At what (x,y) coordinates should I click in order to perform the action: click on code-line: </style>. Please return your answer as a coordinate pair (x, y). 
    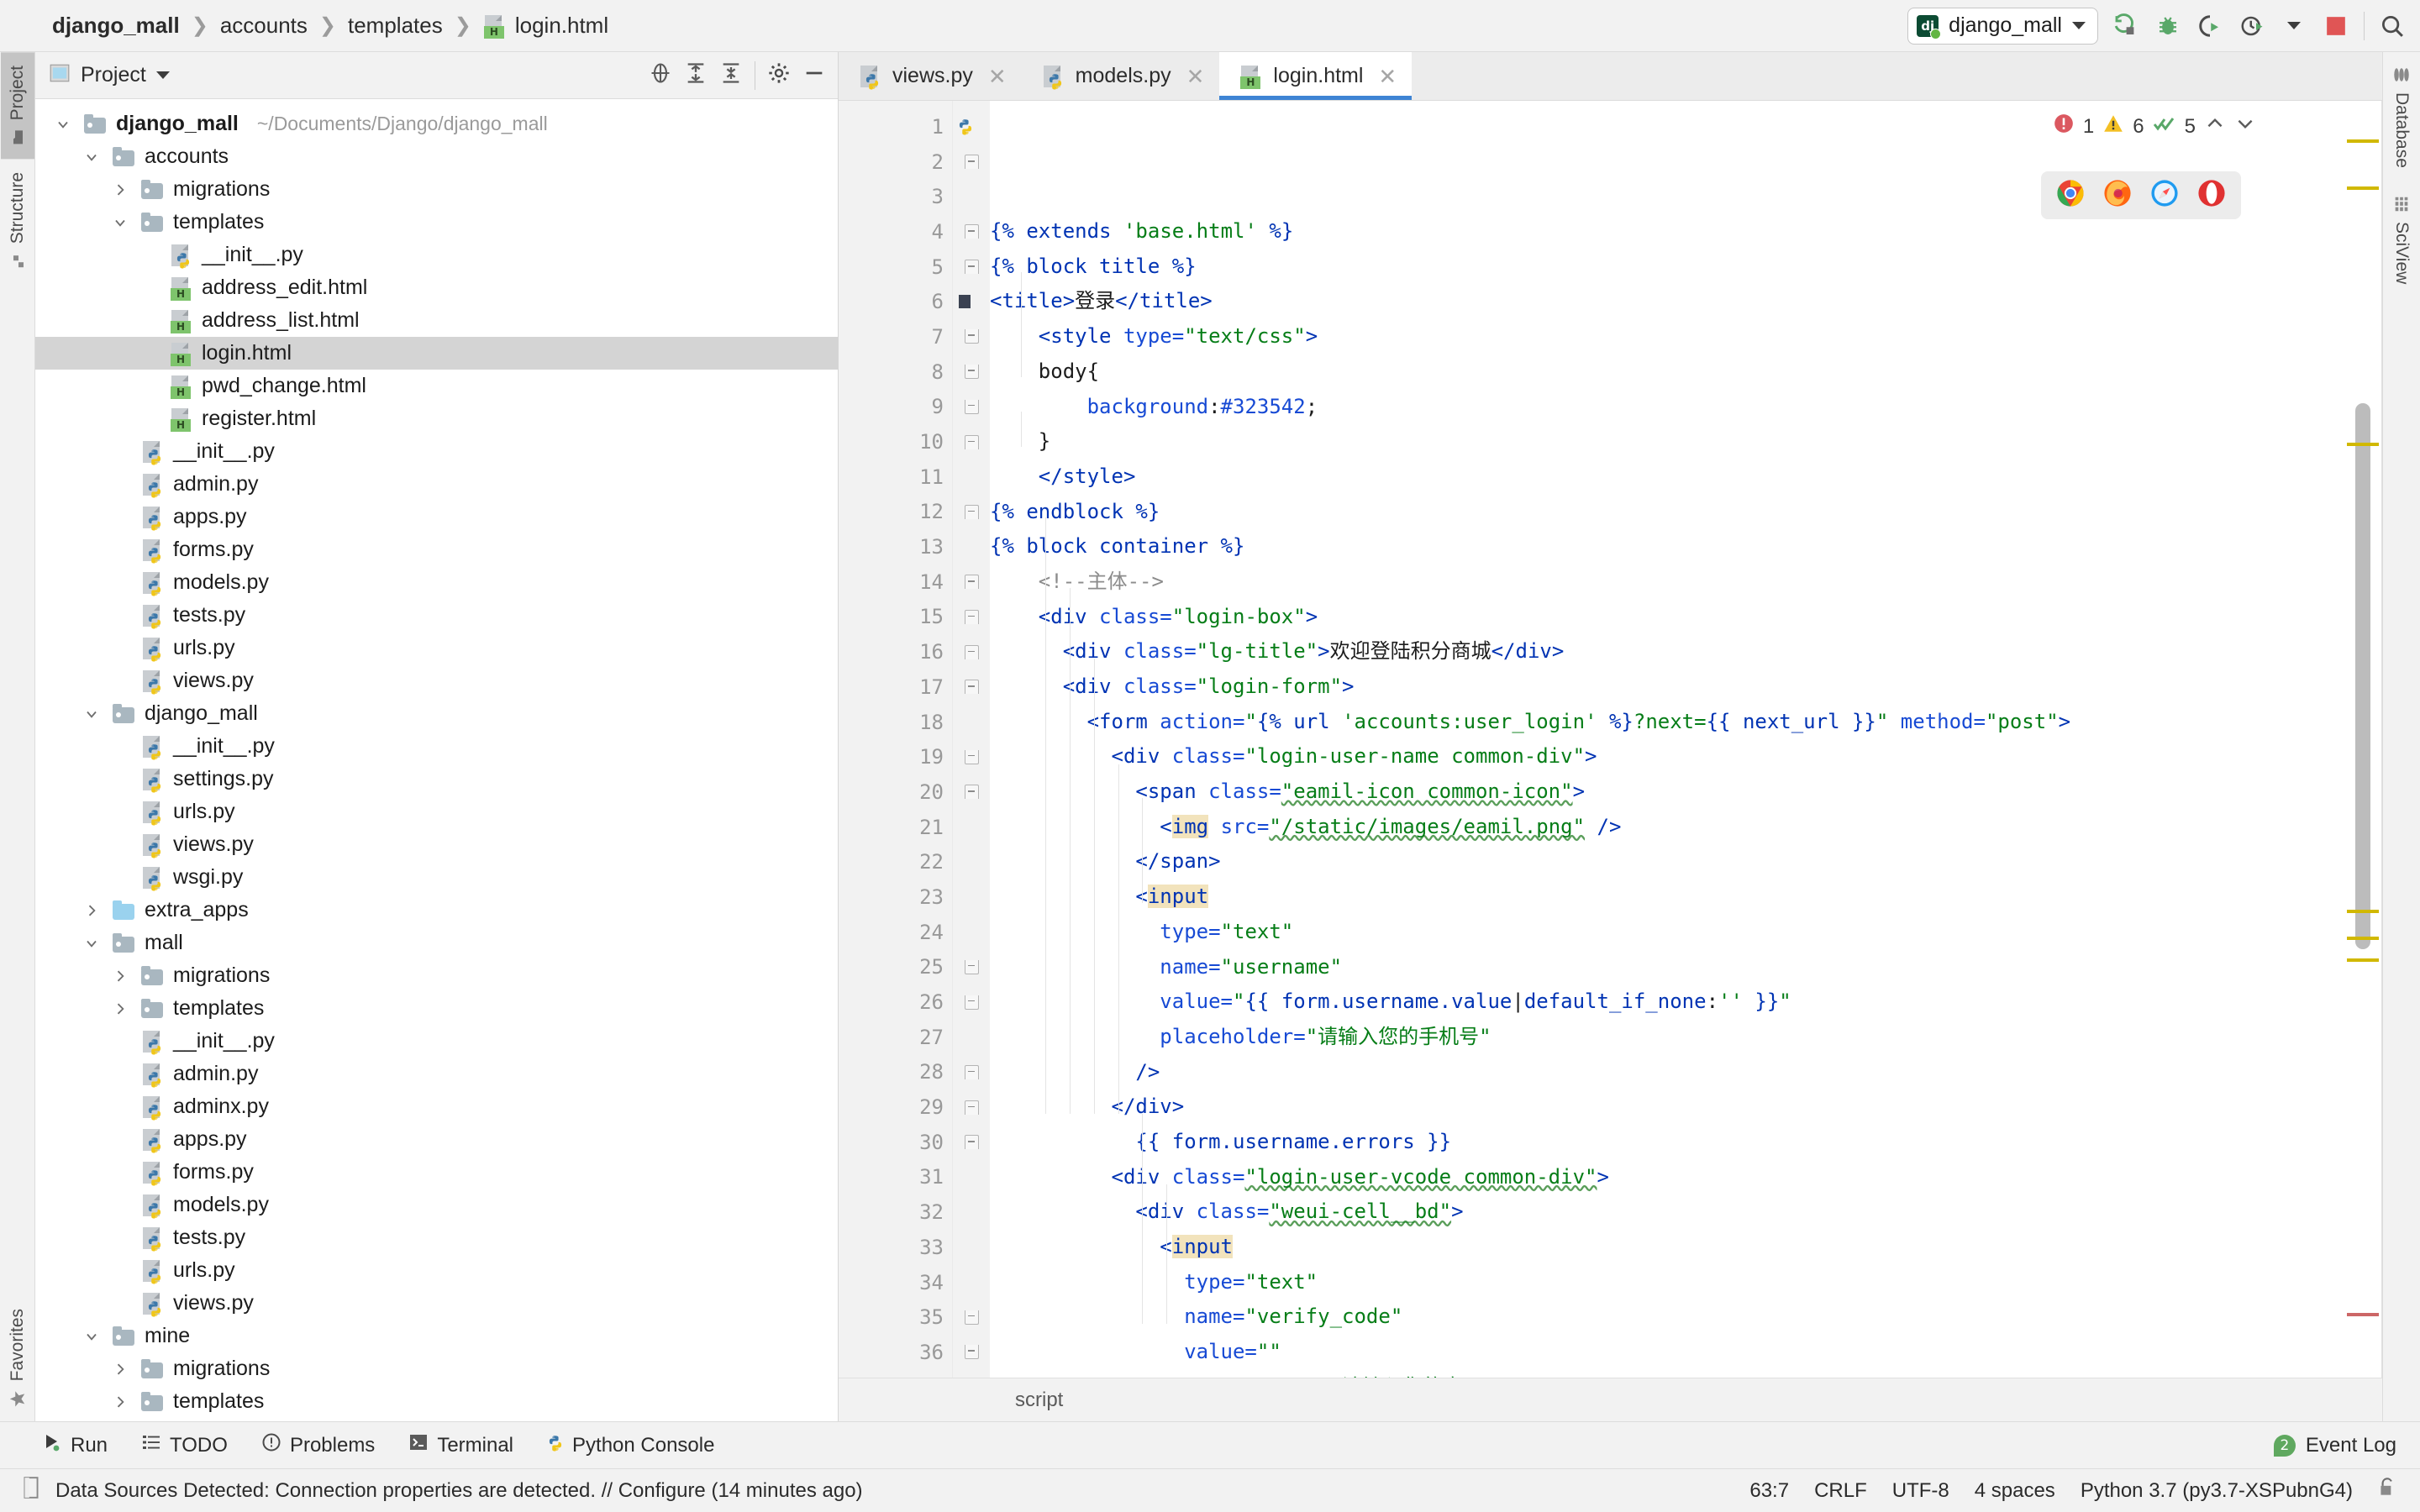
    Looking at the image, I should click on (1686, 477).